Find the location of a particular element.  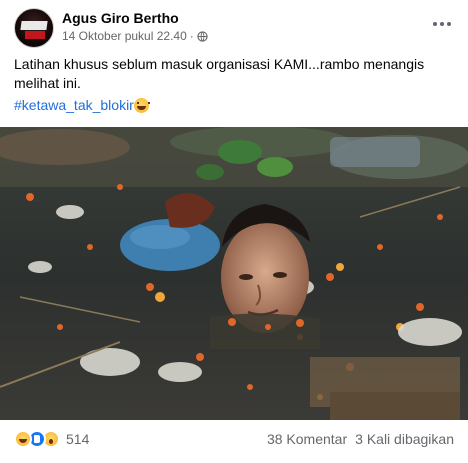

hashtag-link: #ketawa_tak_blokir is located at coordinates (82, 105).